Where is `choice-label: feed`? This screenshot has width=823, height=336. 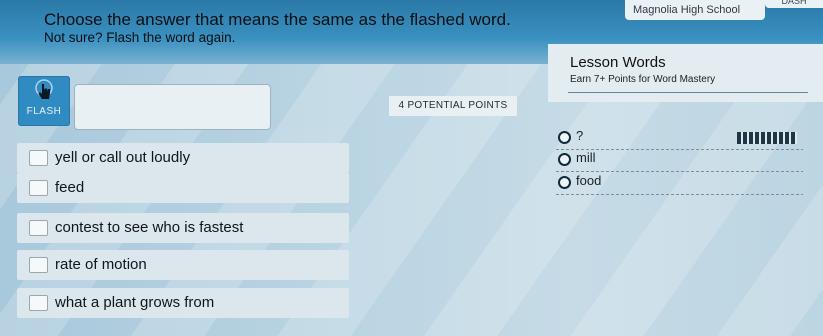
choice-label: feed is located at coordinates (70, 187).